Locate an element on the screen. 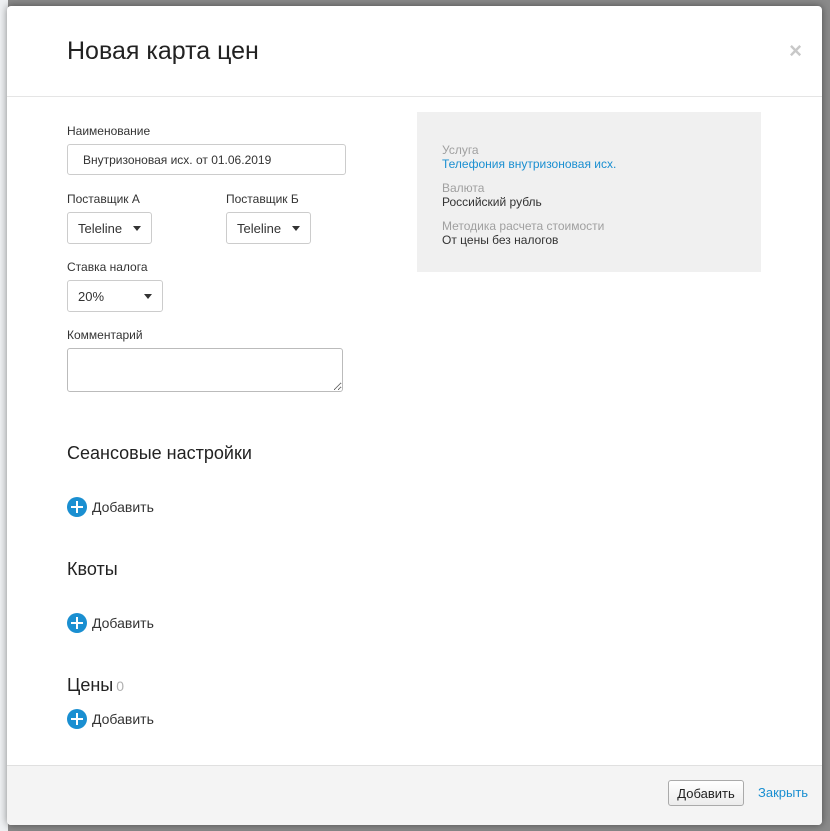 This screenshot has height=831, width=830. prices-count: 0 is located at coordinates (120, 686).